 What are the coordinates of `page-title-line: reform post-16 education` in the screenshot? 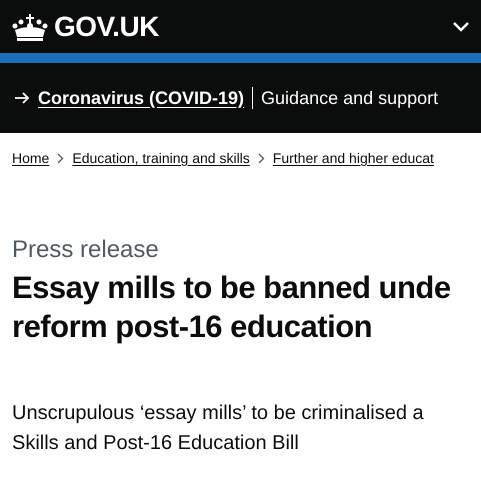 It's located at (192, 327).